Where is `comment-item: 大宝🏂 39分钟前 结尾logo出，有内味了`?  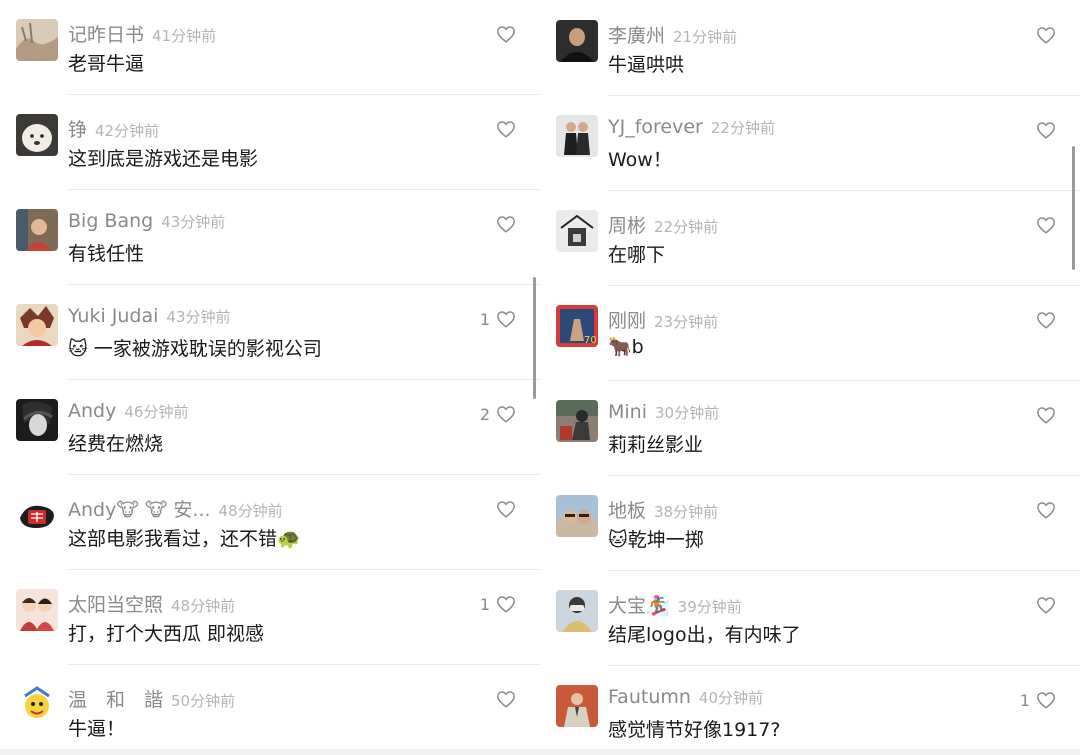
comment-item: 大宝🏂 39分钟前 结尾logo出，有内味了 is located at coordinates (810, 618).